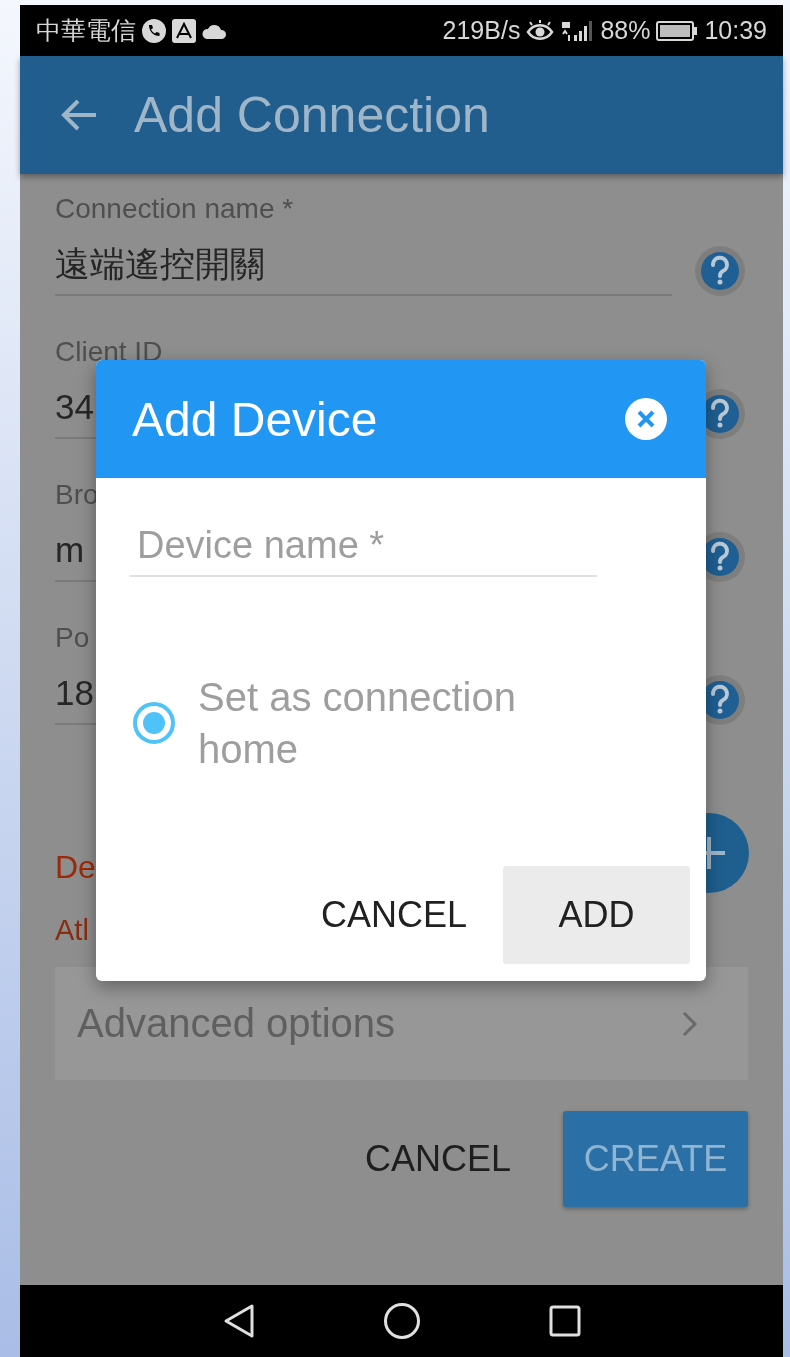  What do you see at coordinates (357, 723) in the screenshot?
I see `radio-label: Set as connection home` at bounding box center [357, 723].